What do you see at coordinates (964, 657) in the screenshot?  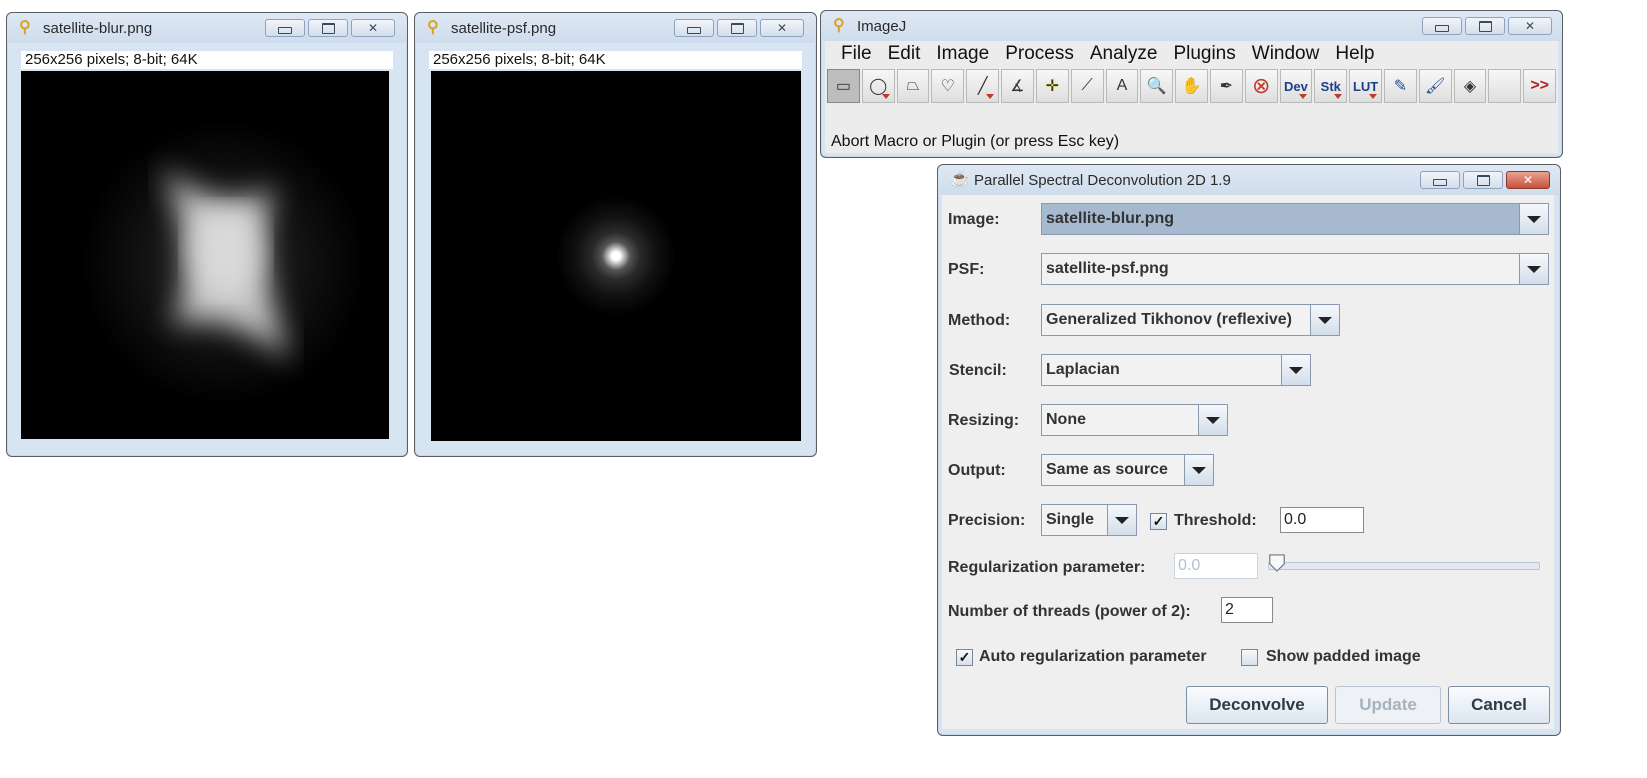 I see `auto-regularization-checkbox: ✓` at bounding box center [964, 657].